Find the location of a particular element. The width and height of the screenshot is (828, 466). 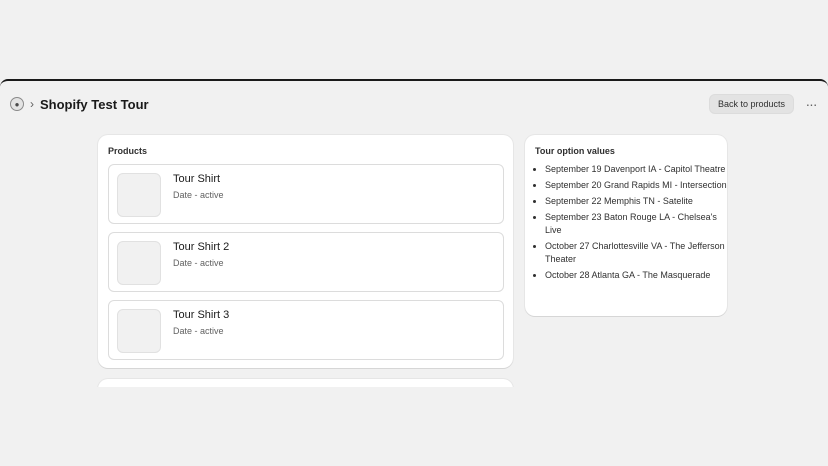

product-item: Tour Shirt 3 Date - active is located at coordinates (306, 330).